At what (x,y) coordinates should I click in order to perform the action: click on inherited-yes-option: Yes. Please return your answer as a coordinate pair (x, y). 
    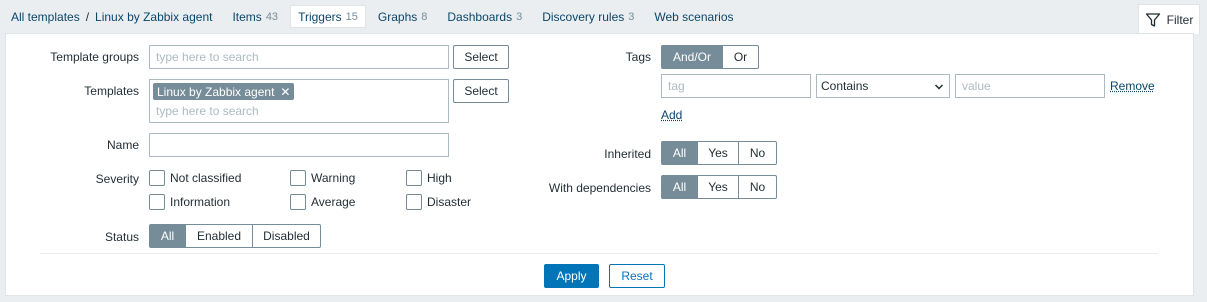
    Looking at the image, I should click on (718, 153).